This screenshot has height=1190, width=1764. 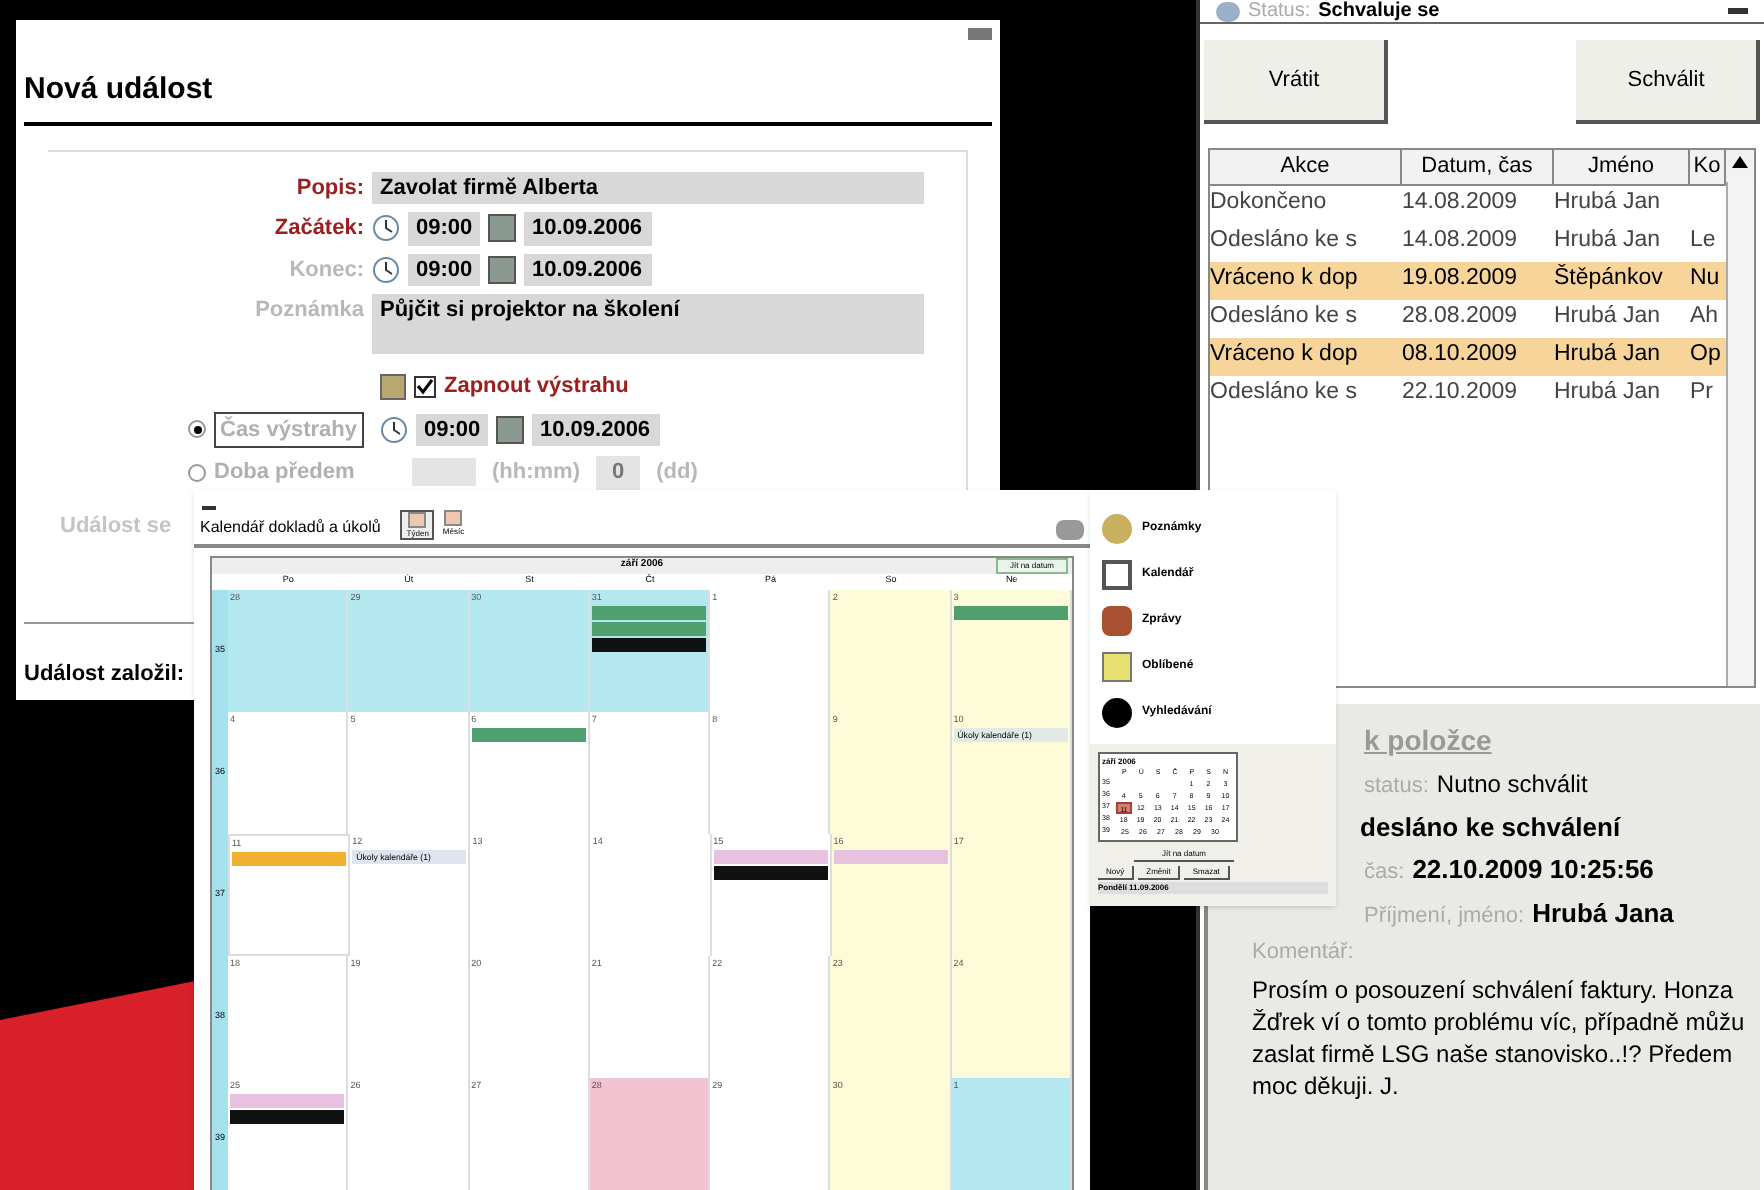 What do you see at coordinates (648, 187) in the screenshot?
I see `text-field: Zavolat firmě Alberta` at bounding box center [648, 187].